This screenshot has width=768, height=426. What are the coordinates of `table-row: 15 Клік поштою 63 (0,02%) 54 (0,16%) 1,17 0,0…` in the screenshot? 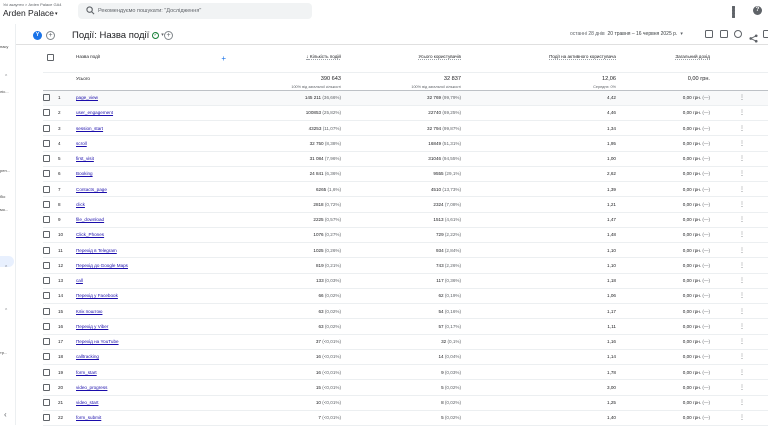 It's located at (405, 311).